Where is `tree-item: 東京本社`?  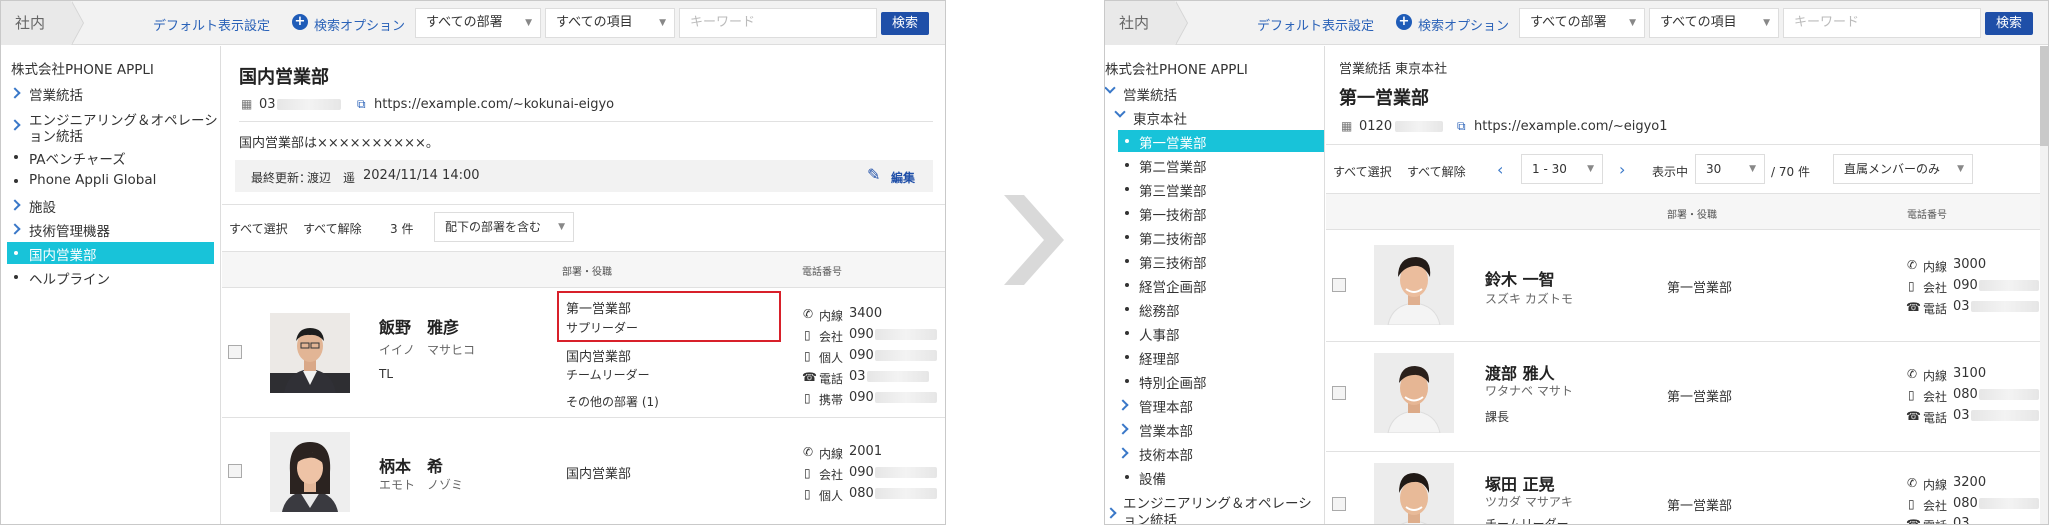
tree-item: 東京本社 is located at coordinates (1160, 118).